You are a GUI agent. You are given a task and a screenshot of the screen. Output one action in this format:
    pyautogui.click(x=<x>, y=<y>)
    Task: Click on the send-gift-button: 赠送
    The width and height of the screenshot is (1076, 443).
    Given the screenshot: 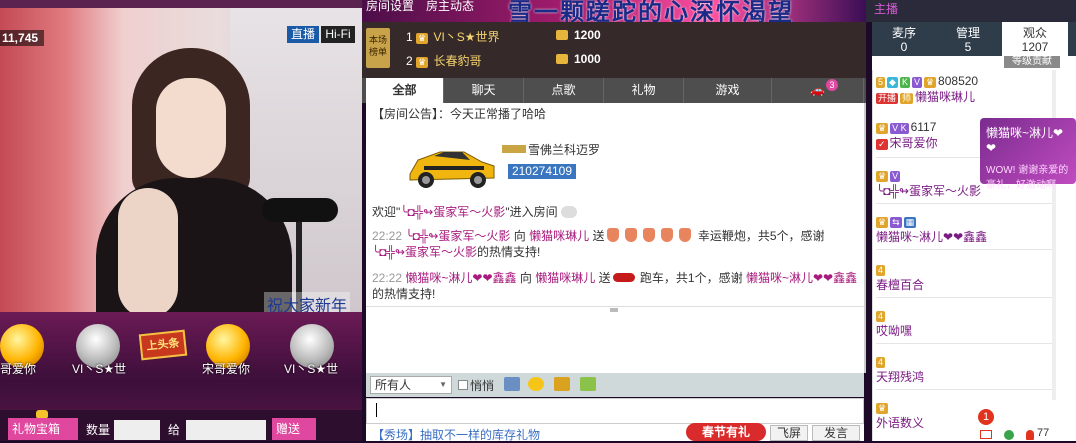 What is the action you would take?
    pyautogui.click(x=294, y=429)
    